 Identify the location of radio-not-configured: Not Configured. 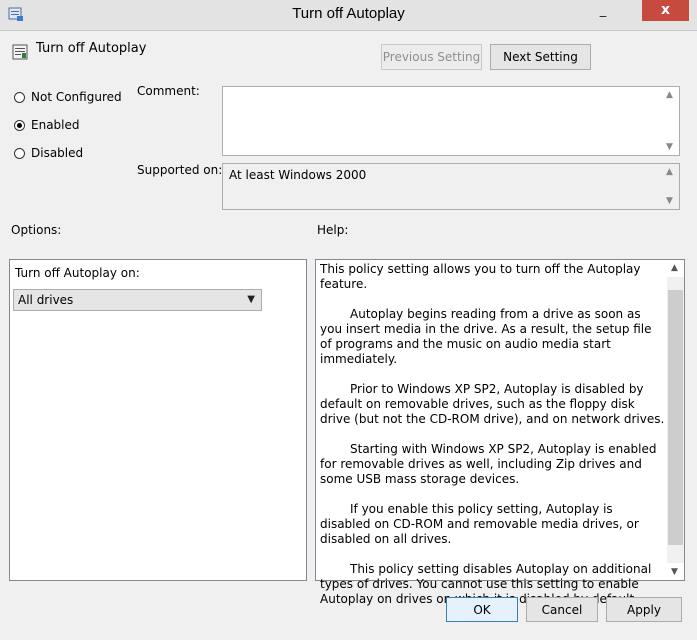
(68, 97).